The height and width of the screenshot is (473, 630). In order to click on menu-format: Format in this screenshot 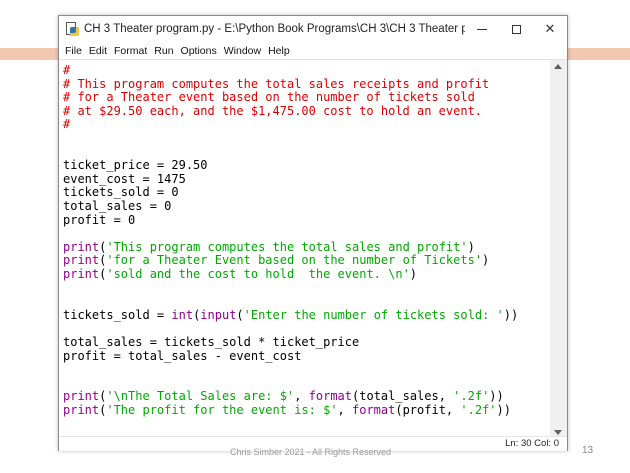, I will do `click(130, 51)`.